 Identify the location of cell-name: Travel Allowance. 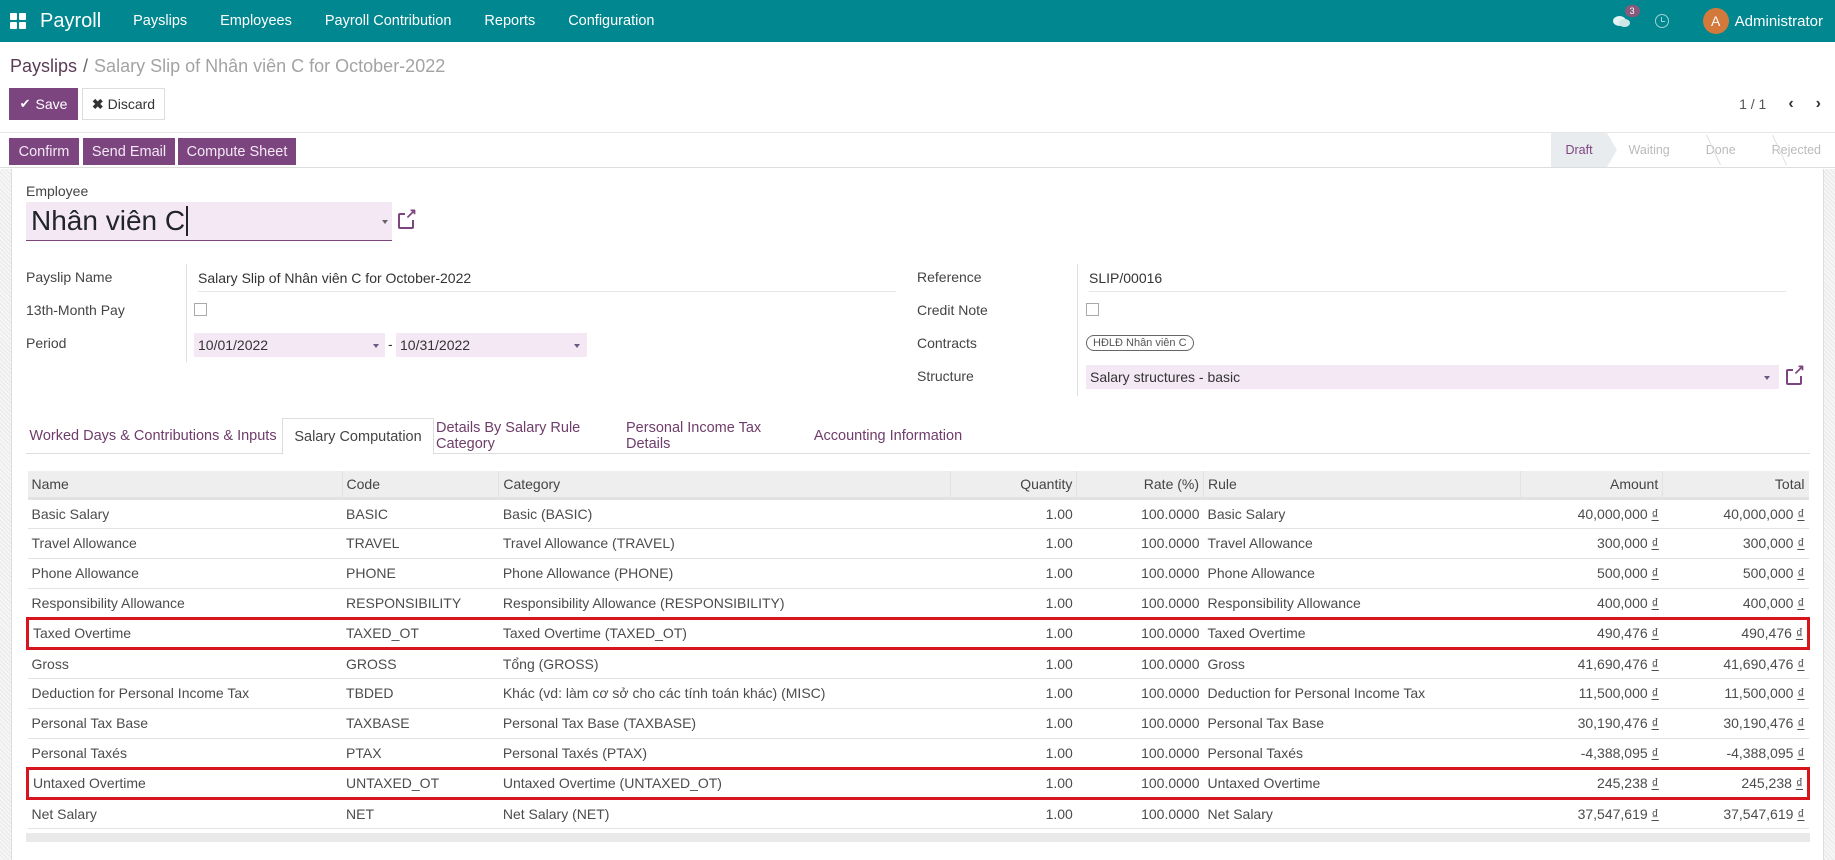
(185, 543).